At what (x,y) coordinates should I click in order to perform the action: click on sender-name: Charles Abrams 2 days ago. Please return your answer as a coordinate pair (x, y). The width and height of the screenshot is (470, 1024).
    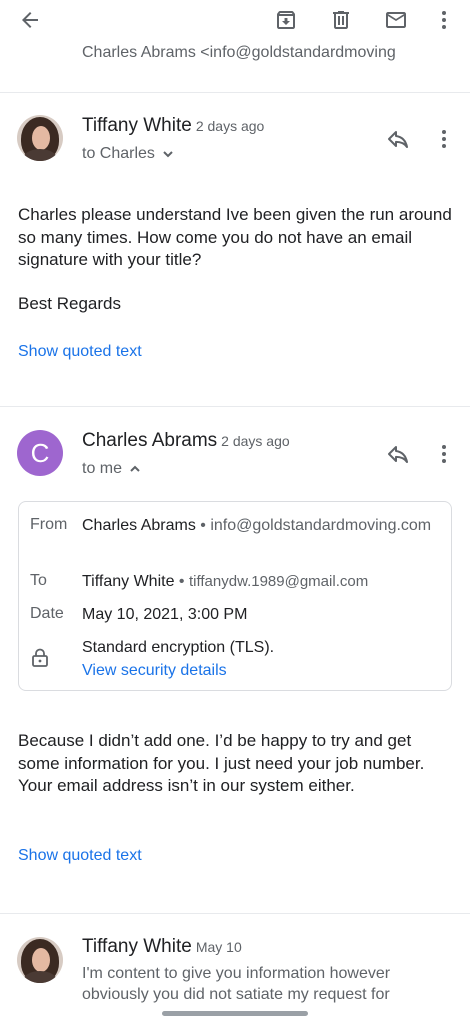
    Looking at the image, I should click on (186, 441).